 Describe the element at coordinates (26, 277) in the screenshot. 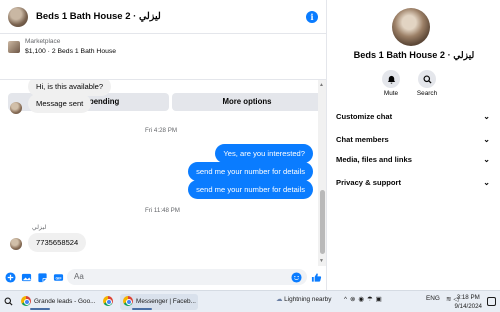

I see `image-icon` at that location.